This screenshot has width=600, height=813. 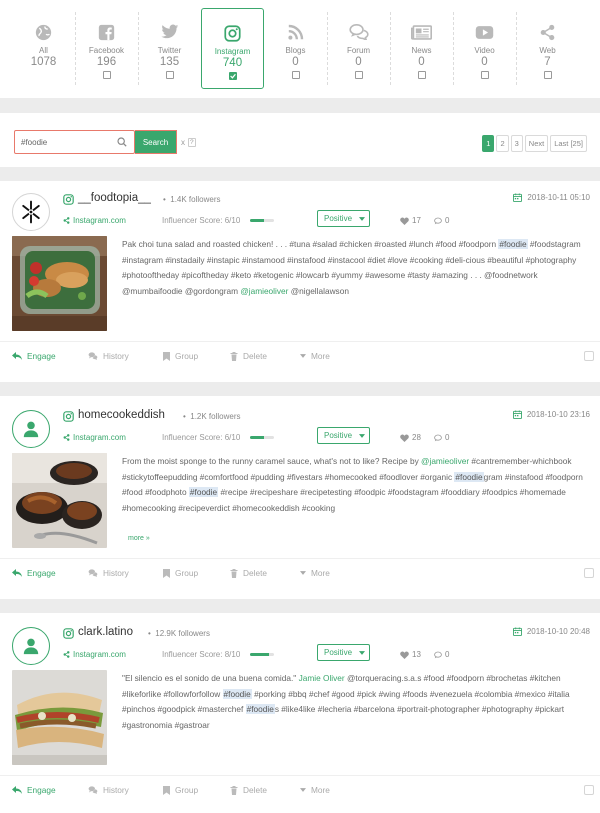 I want to click on clear-search-button: x, so click(x=183, y=142).